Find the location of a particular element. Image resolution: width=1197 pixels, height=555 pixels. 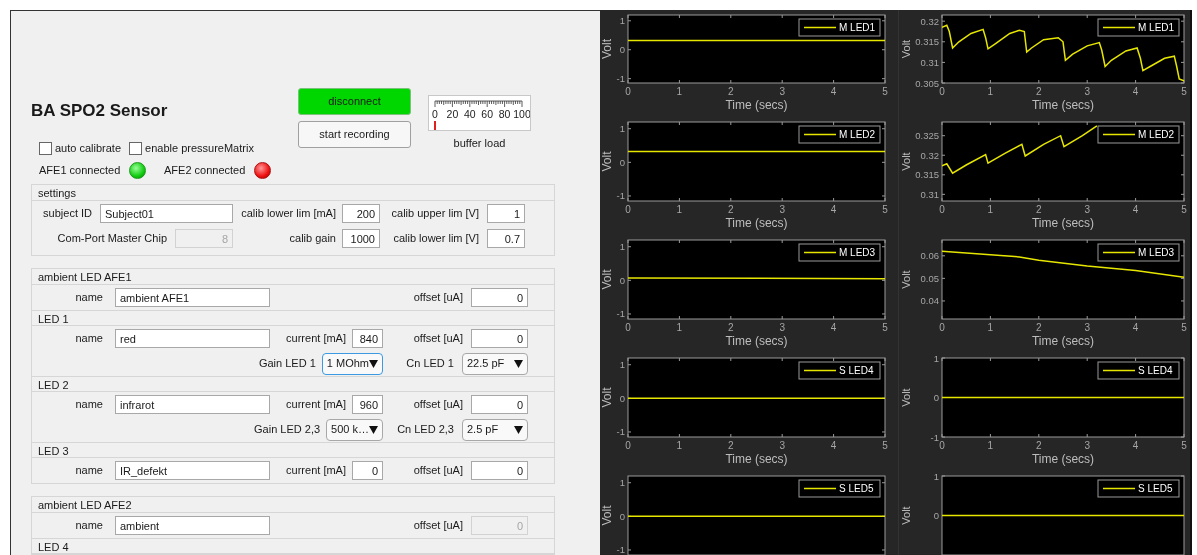

legend-label: M LED2 is located at coordinates (857, 134).